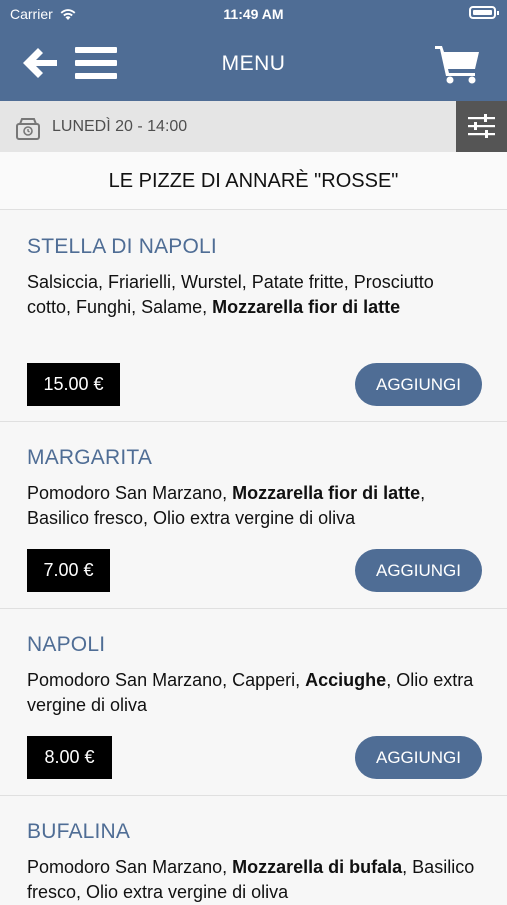 This screenshot has width=507, height=905. Describe the element at coordinates (28, 129) in the screenshot. I see `delivery-time-icon` at that location.